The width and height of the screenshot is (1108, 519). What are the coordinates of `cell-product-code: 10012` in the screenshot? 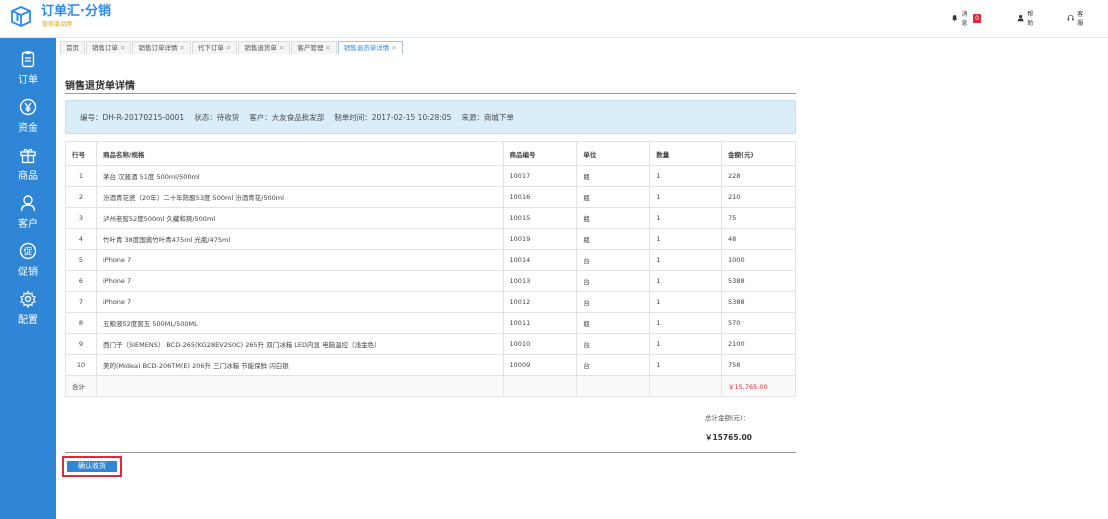 It's located at (540, 302).